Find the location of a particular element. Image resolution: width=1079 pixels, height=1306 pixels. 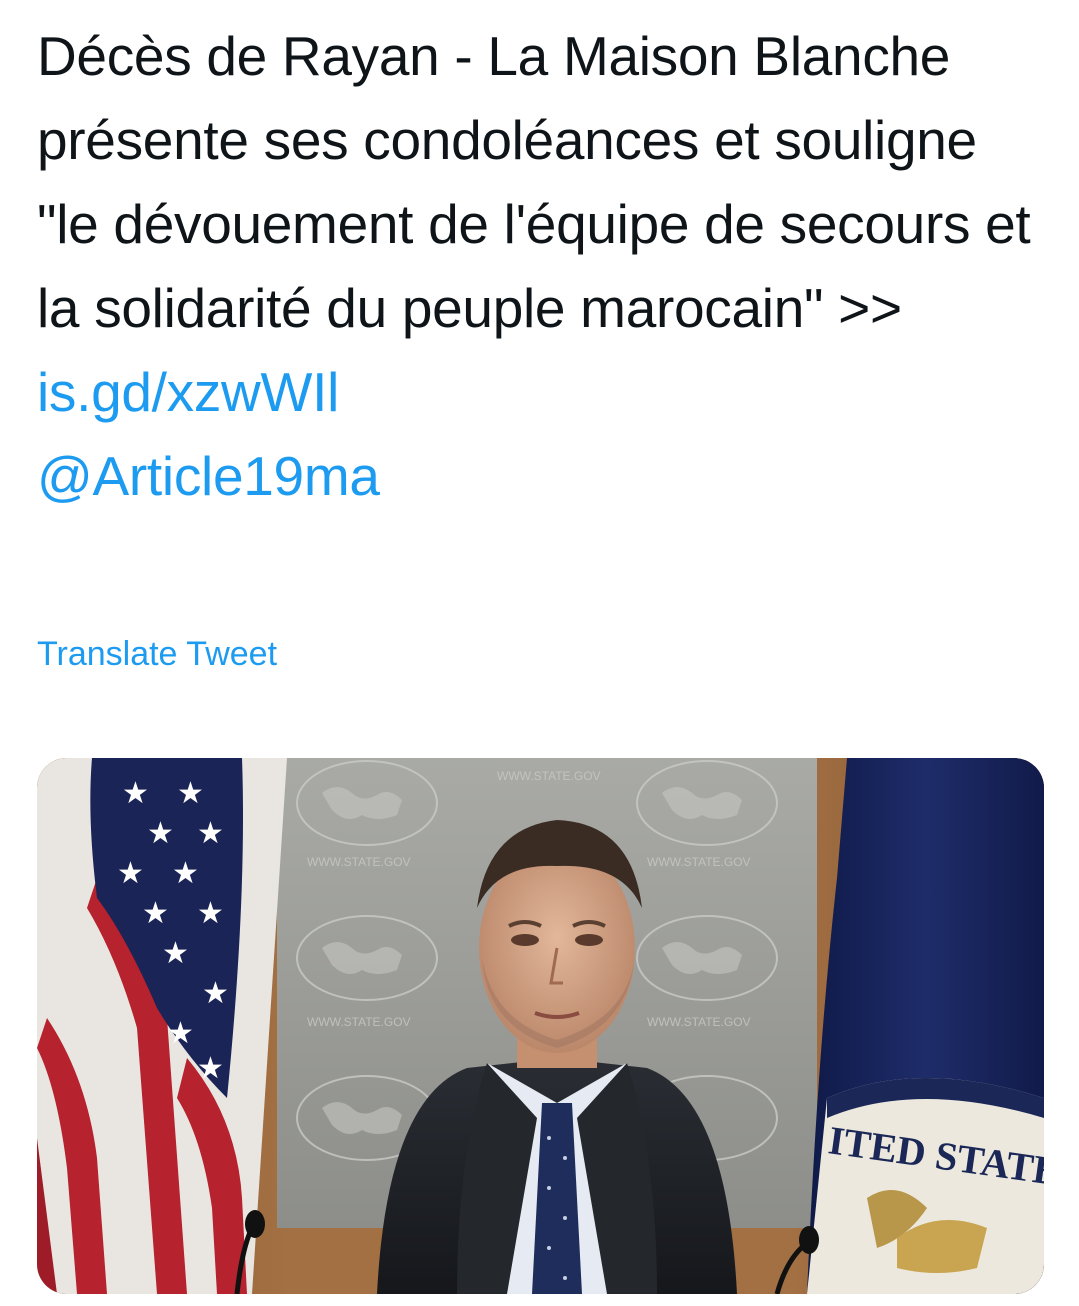

translate-tweet-button: Translate Tweet is located at coordinates (157, 654).